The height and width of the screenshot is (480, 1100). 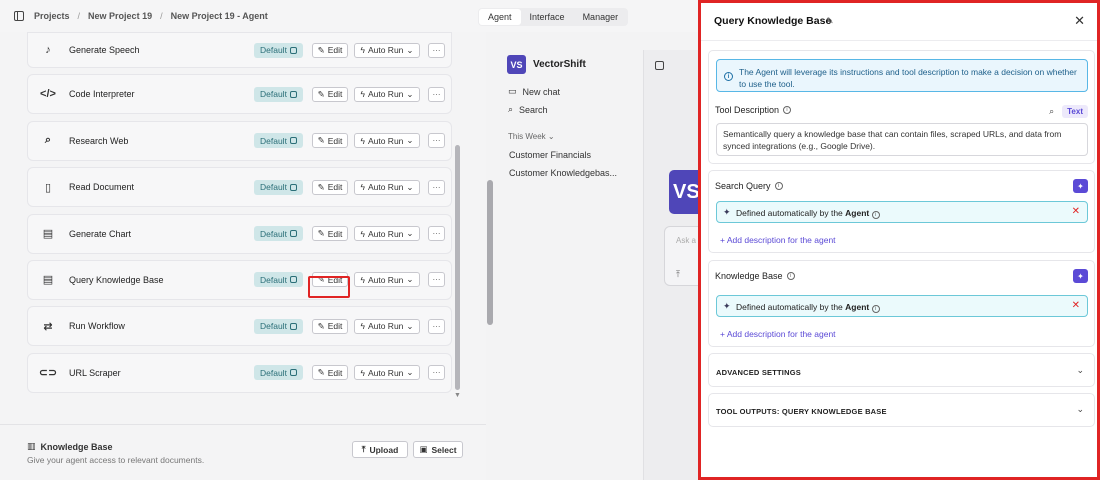 I want to click on upload-icon: ⤒, so click(x=363, y=449).